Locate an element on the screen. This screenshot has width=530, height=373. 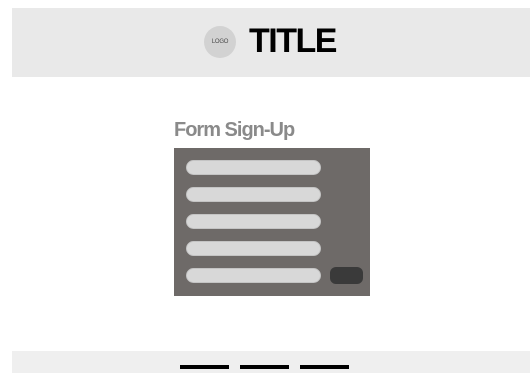
submit-button is located at coordinates (346, 275).